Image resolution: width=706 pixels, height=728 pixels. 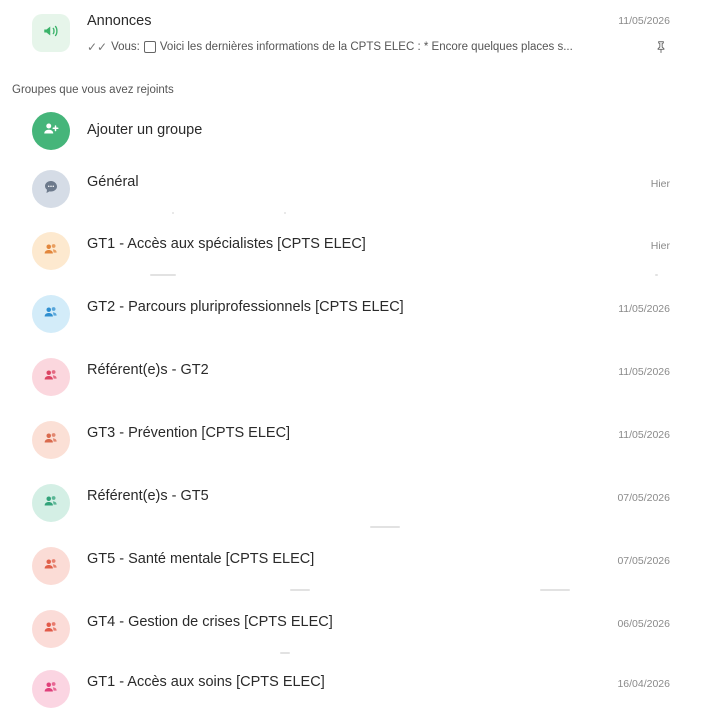 I want to click on megaphone-icon, so click(x=51, y=33).